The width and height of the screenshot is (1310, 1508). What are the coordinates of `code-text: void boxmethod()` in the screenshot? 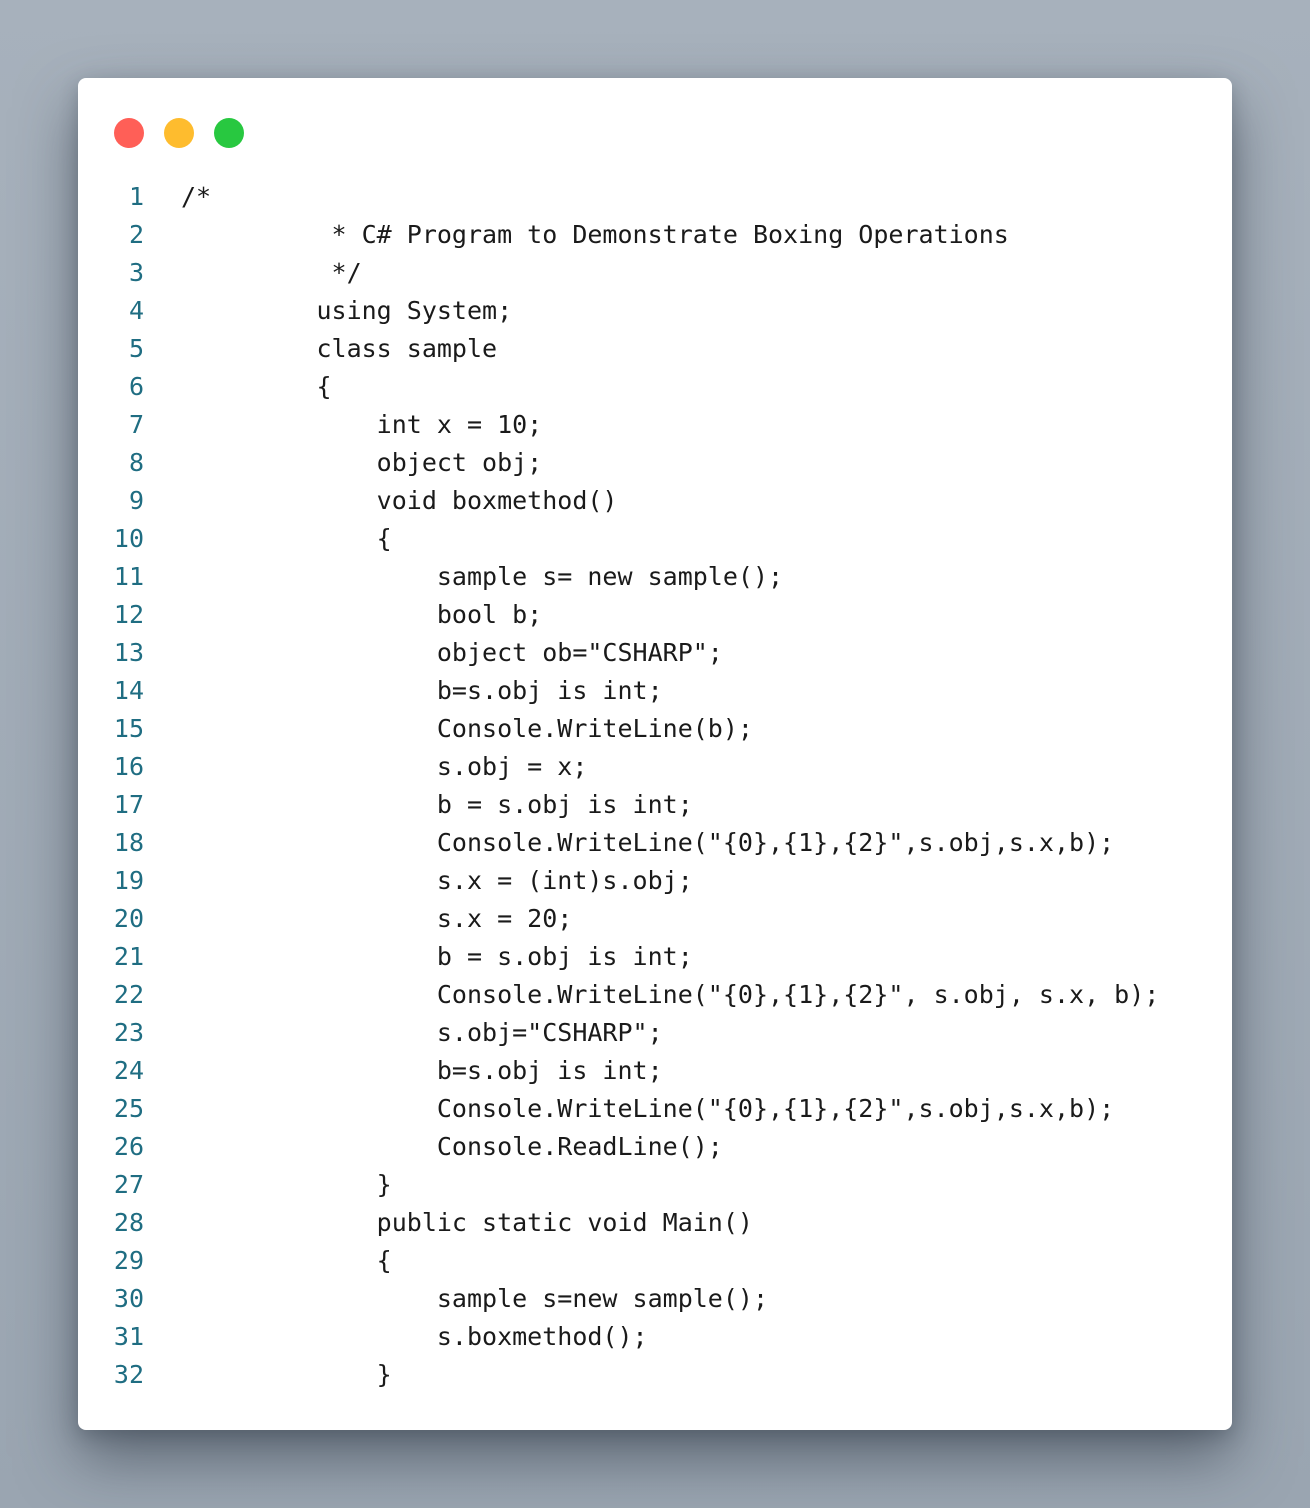 It's located at (399, 500).